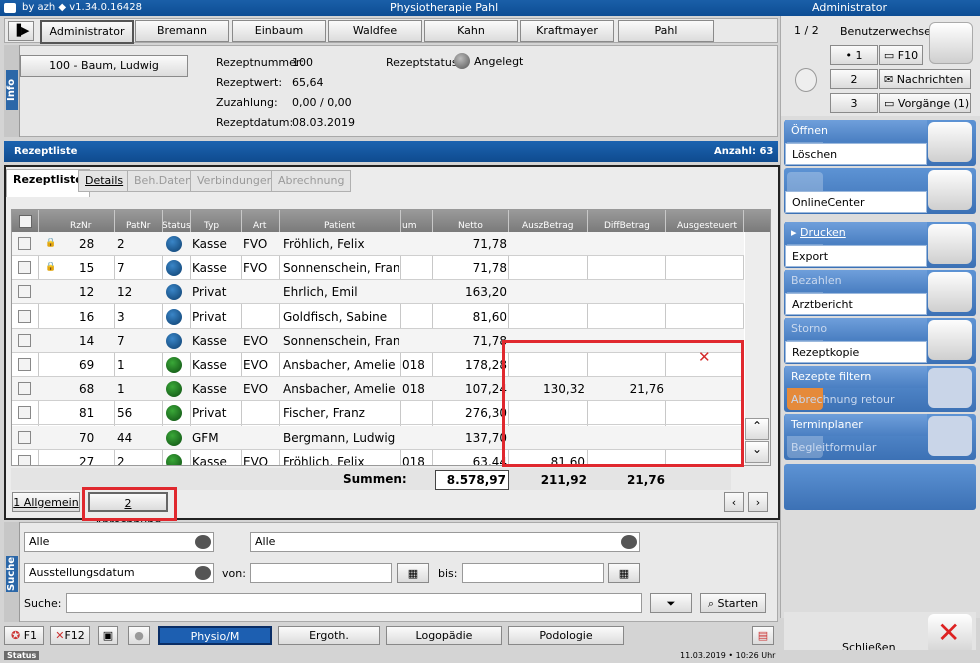 The width and height of the screenshot is (980, 663). Describe the element at coordinates (46, 502) in the screenshot. I see `tab-allgemein: 1 Allgemein` at that location.